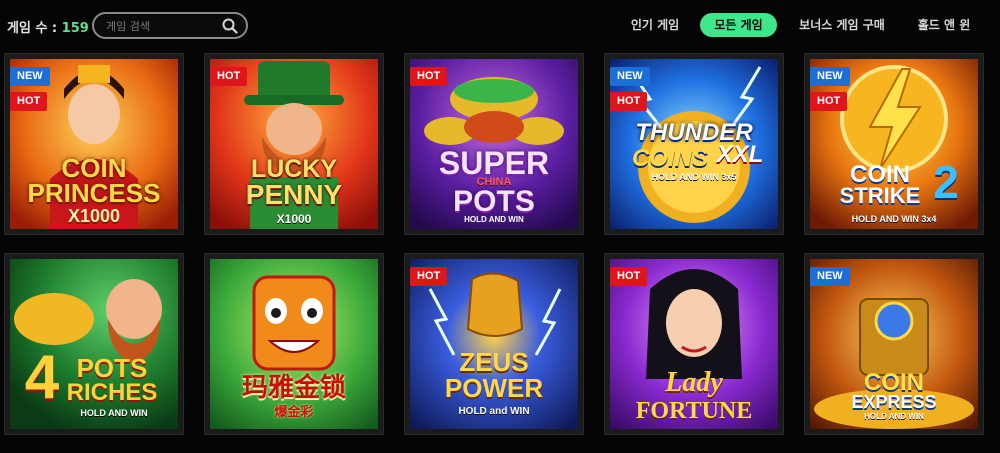 Image resolution: width=1000 pixels, height=453 pixels. I want to click on game-title-line: POWER, so click(494, 388).